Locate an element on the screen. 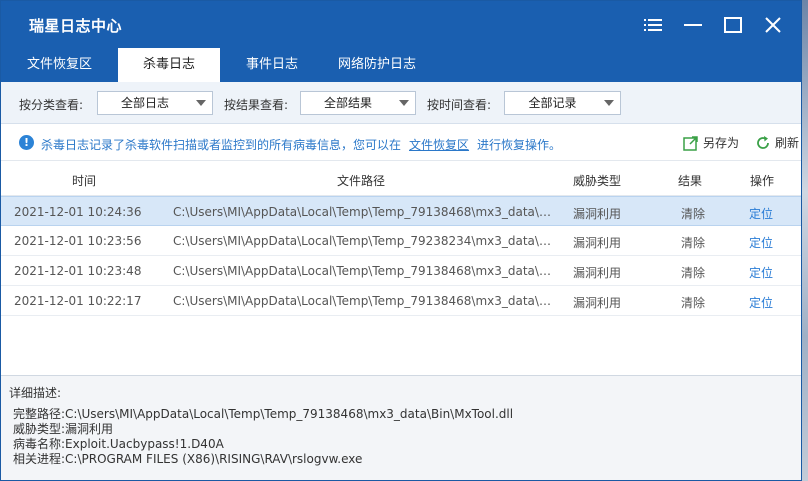 This screenshot has height=481, width=808. column-header-result: 结果 is located at coordinates (690, 181).